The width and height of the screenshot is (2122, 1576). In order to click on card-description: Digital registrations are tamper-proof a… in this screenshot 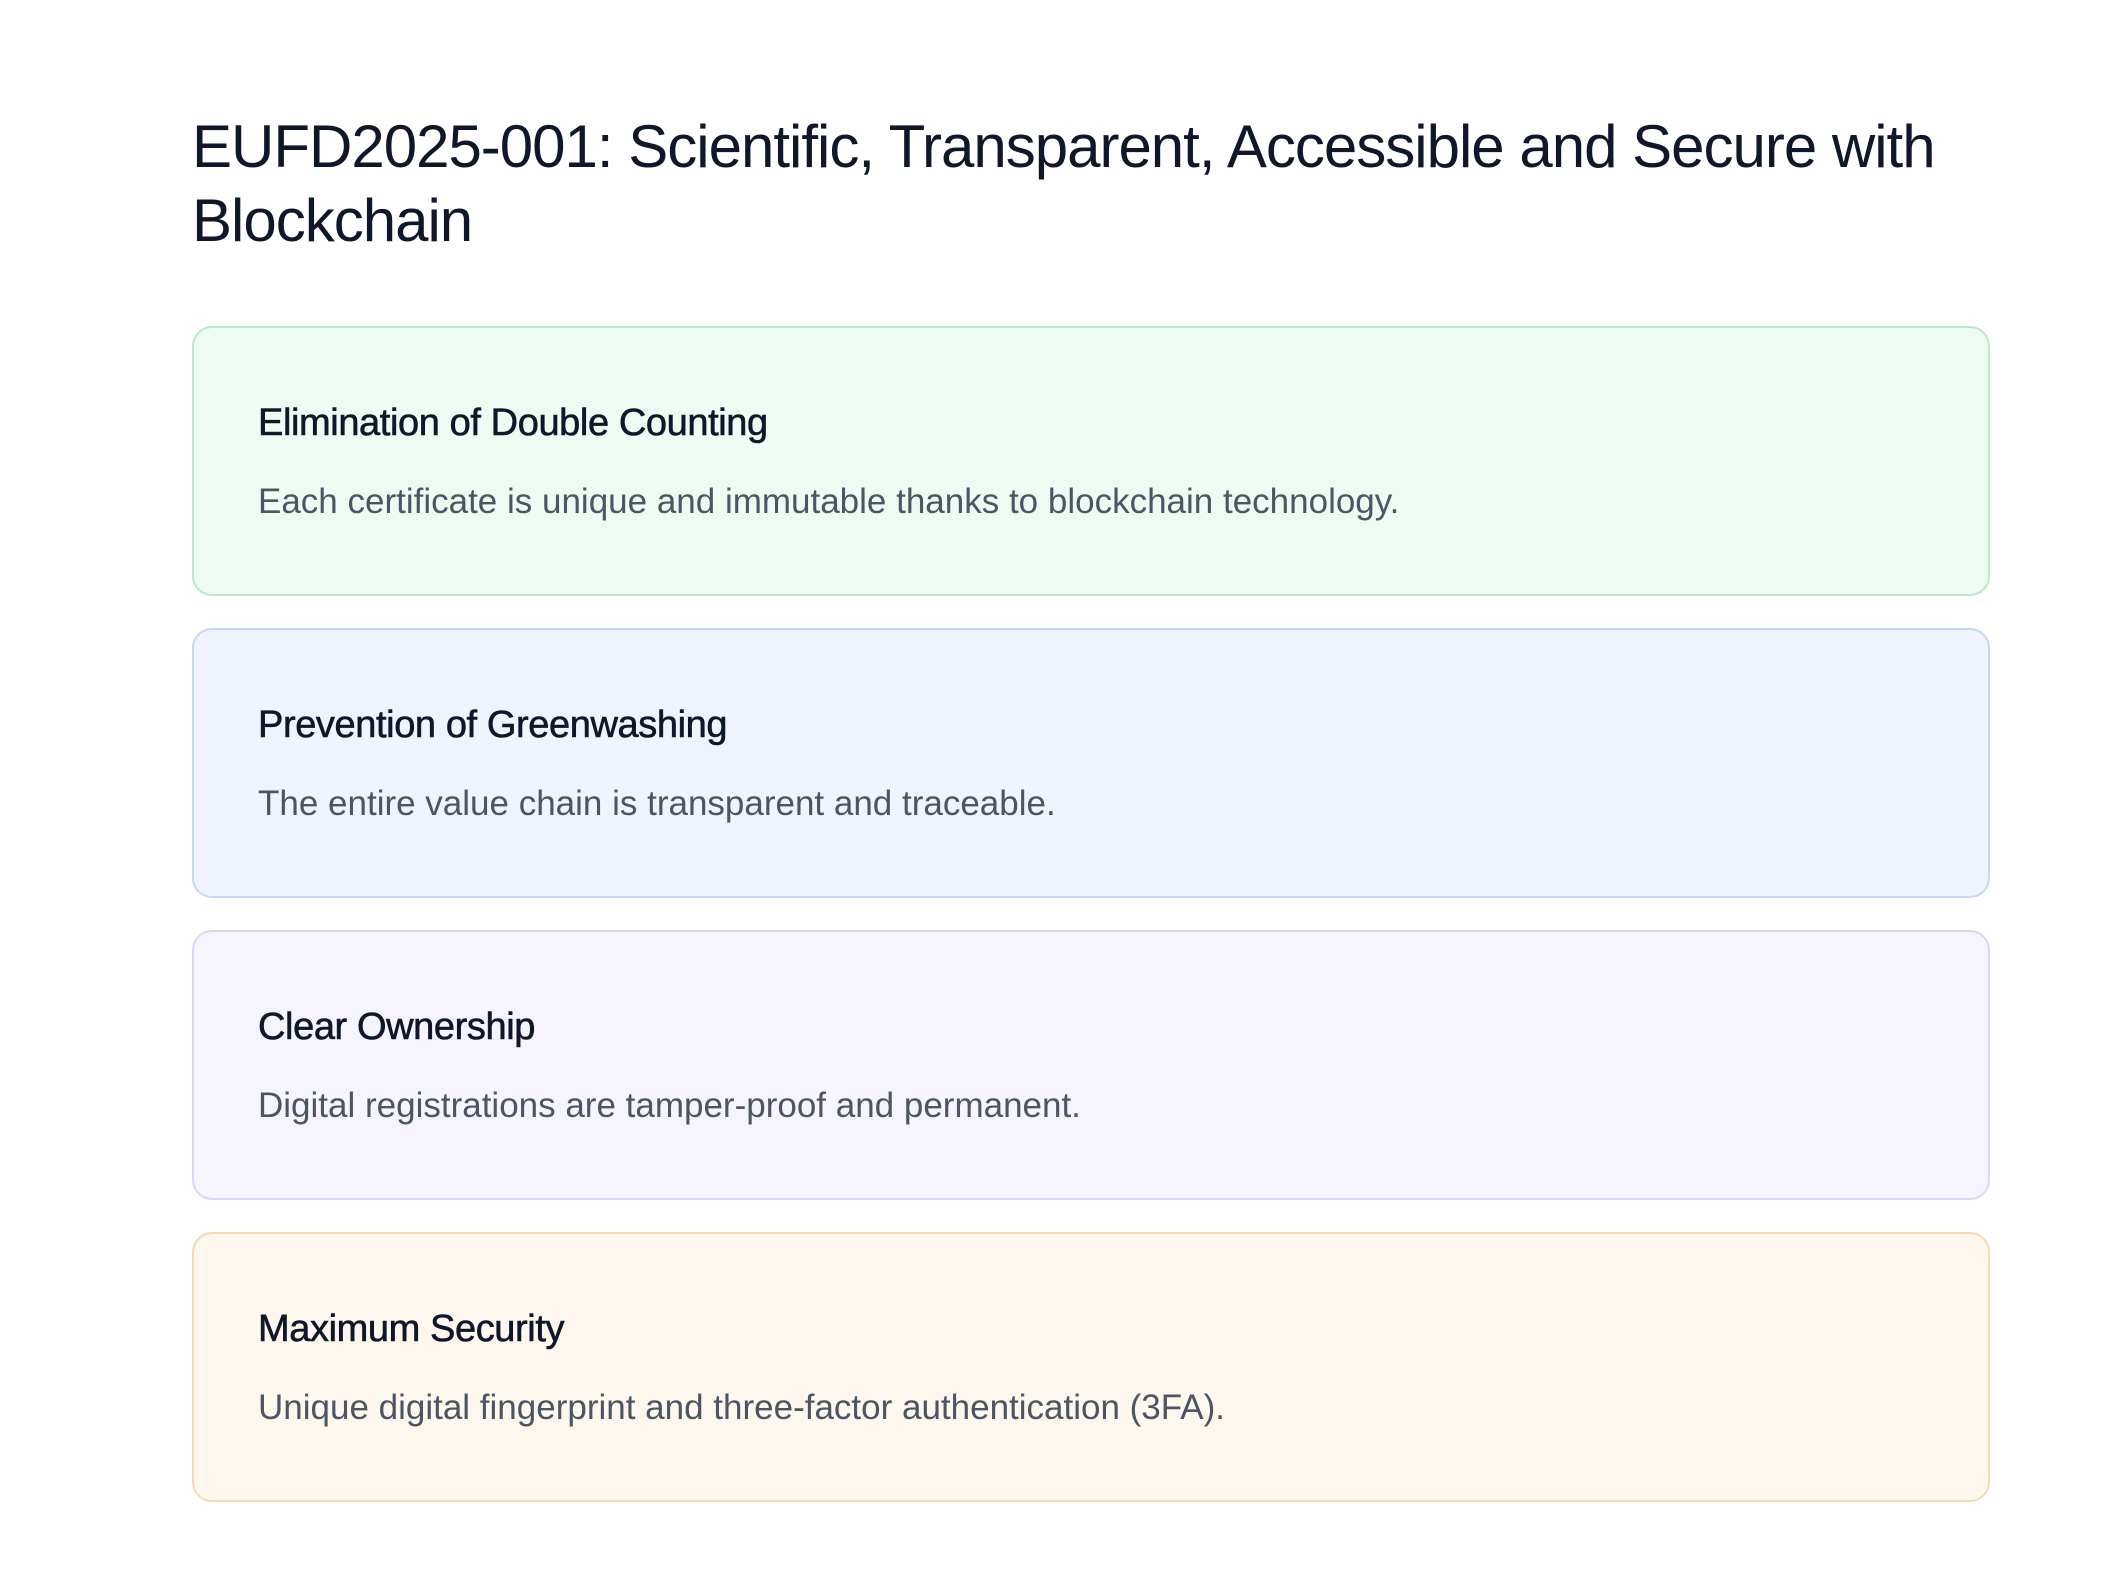, I will do `click(669, 1105)`.